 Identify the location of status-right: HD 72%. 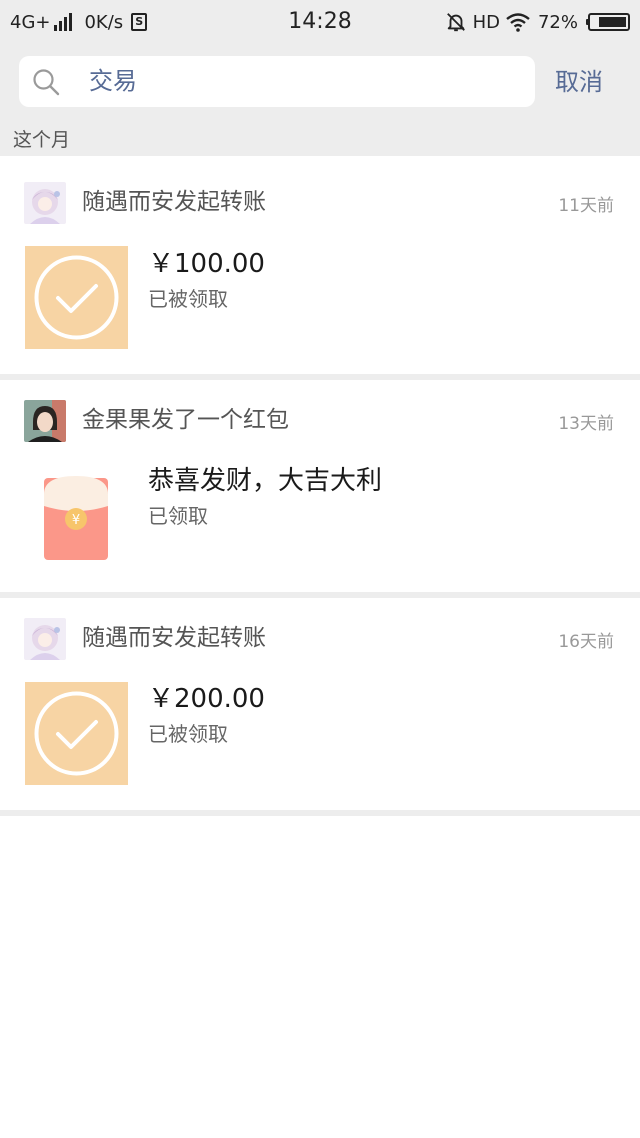
(537, 22).